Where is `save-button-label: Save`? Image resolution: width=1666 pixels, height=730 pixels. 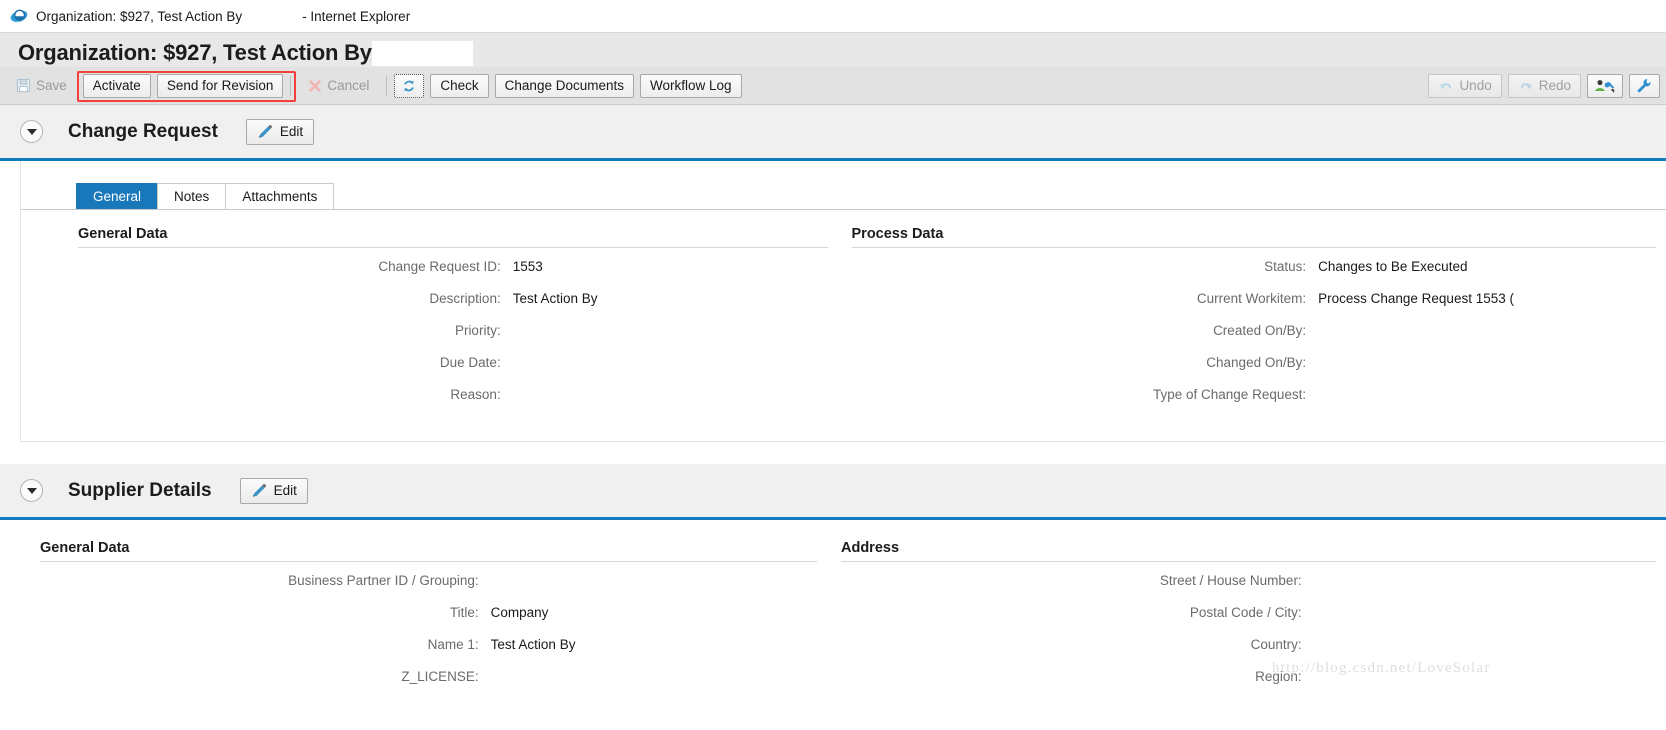 save-button-label: Save is located at coordinates (51, 85).